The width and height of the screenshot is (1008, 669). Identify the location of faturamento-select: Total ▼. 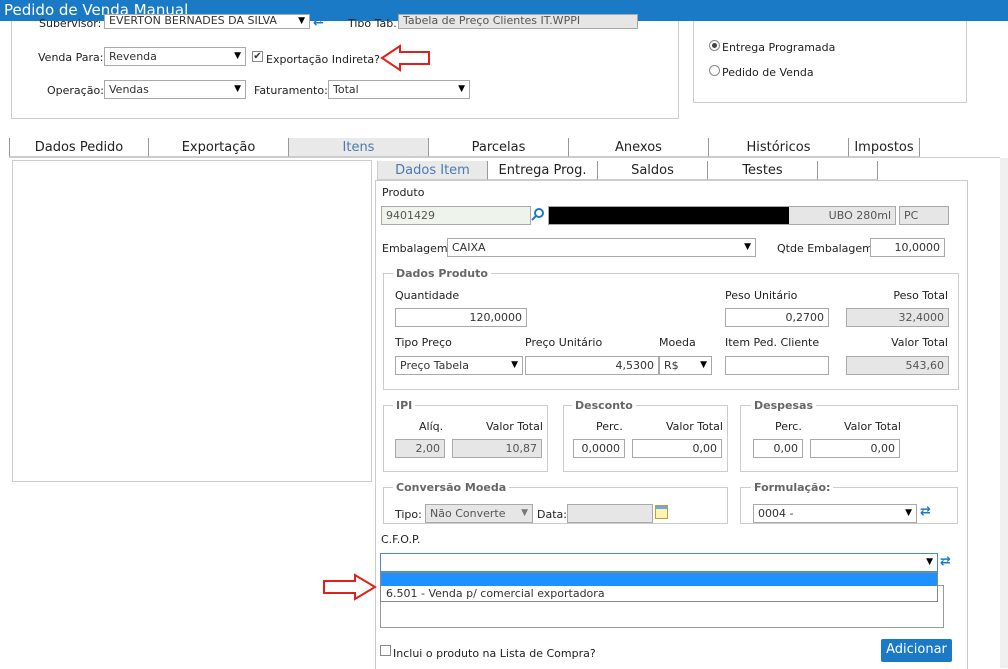
(399, 89).